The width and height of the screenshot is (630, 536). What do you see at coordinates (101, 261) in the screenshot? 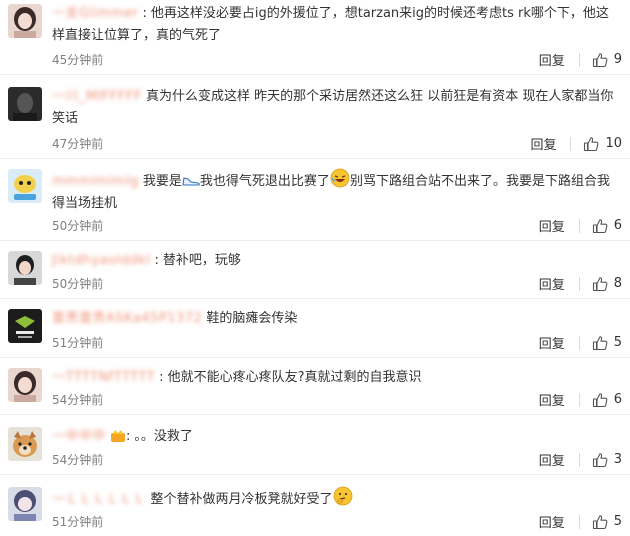
I see `username: Jiktdhyaolddkl` at bounding box center [101, 261].